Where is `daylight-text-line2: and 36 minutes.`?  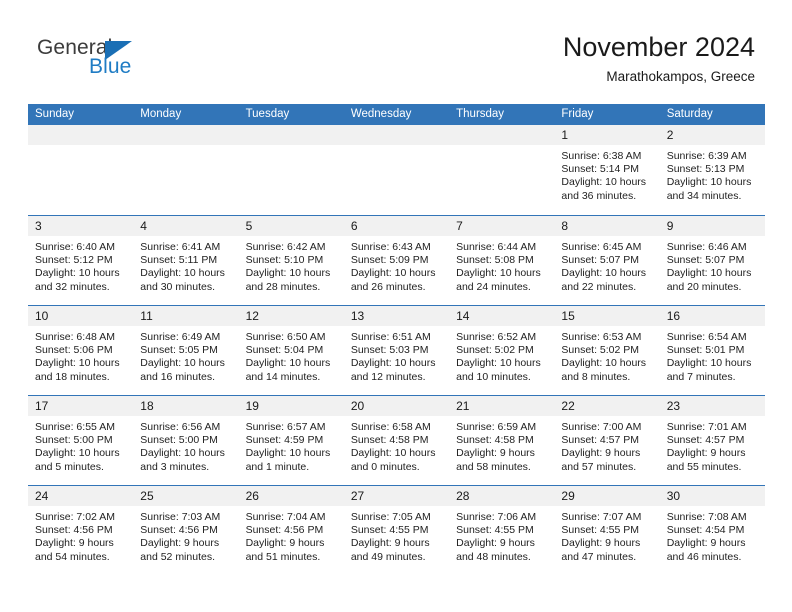
daylight-text-line2: and 36 minutes. is located at coordinates (599, 195).